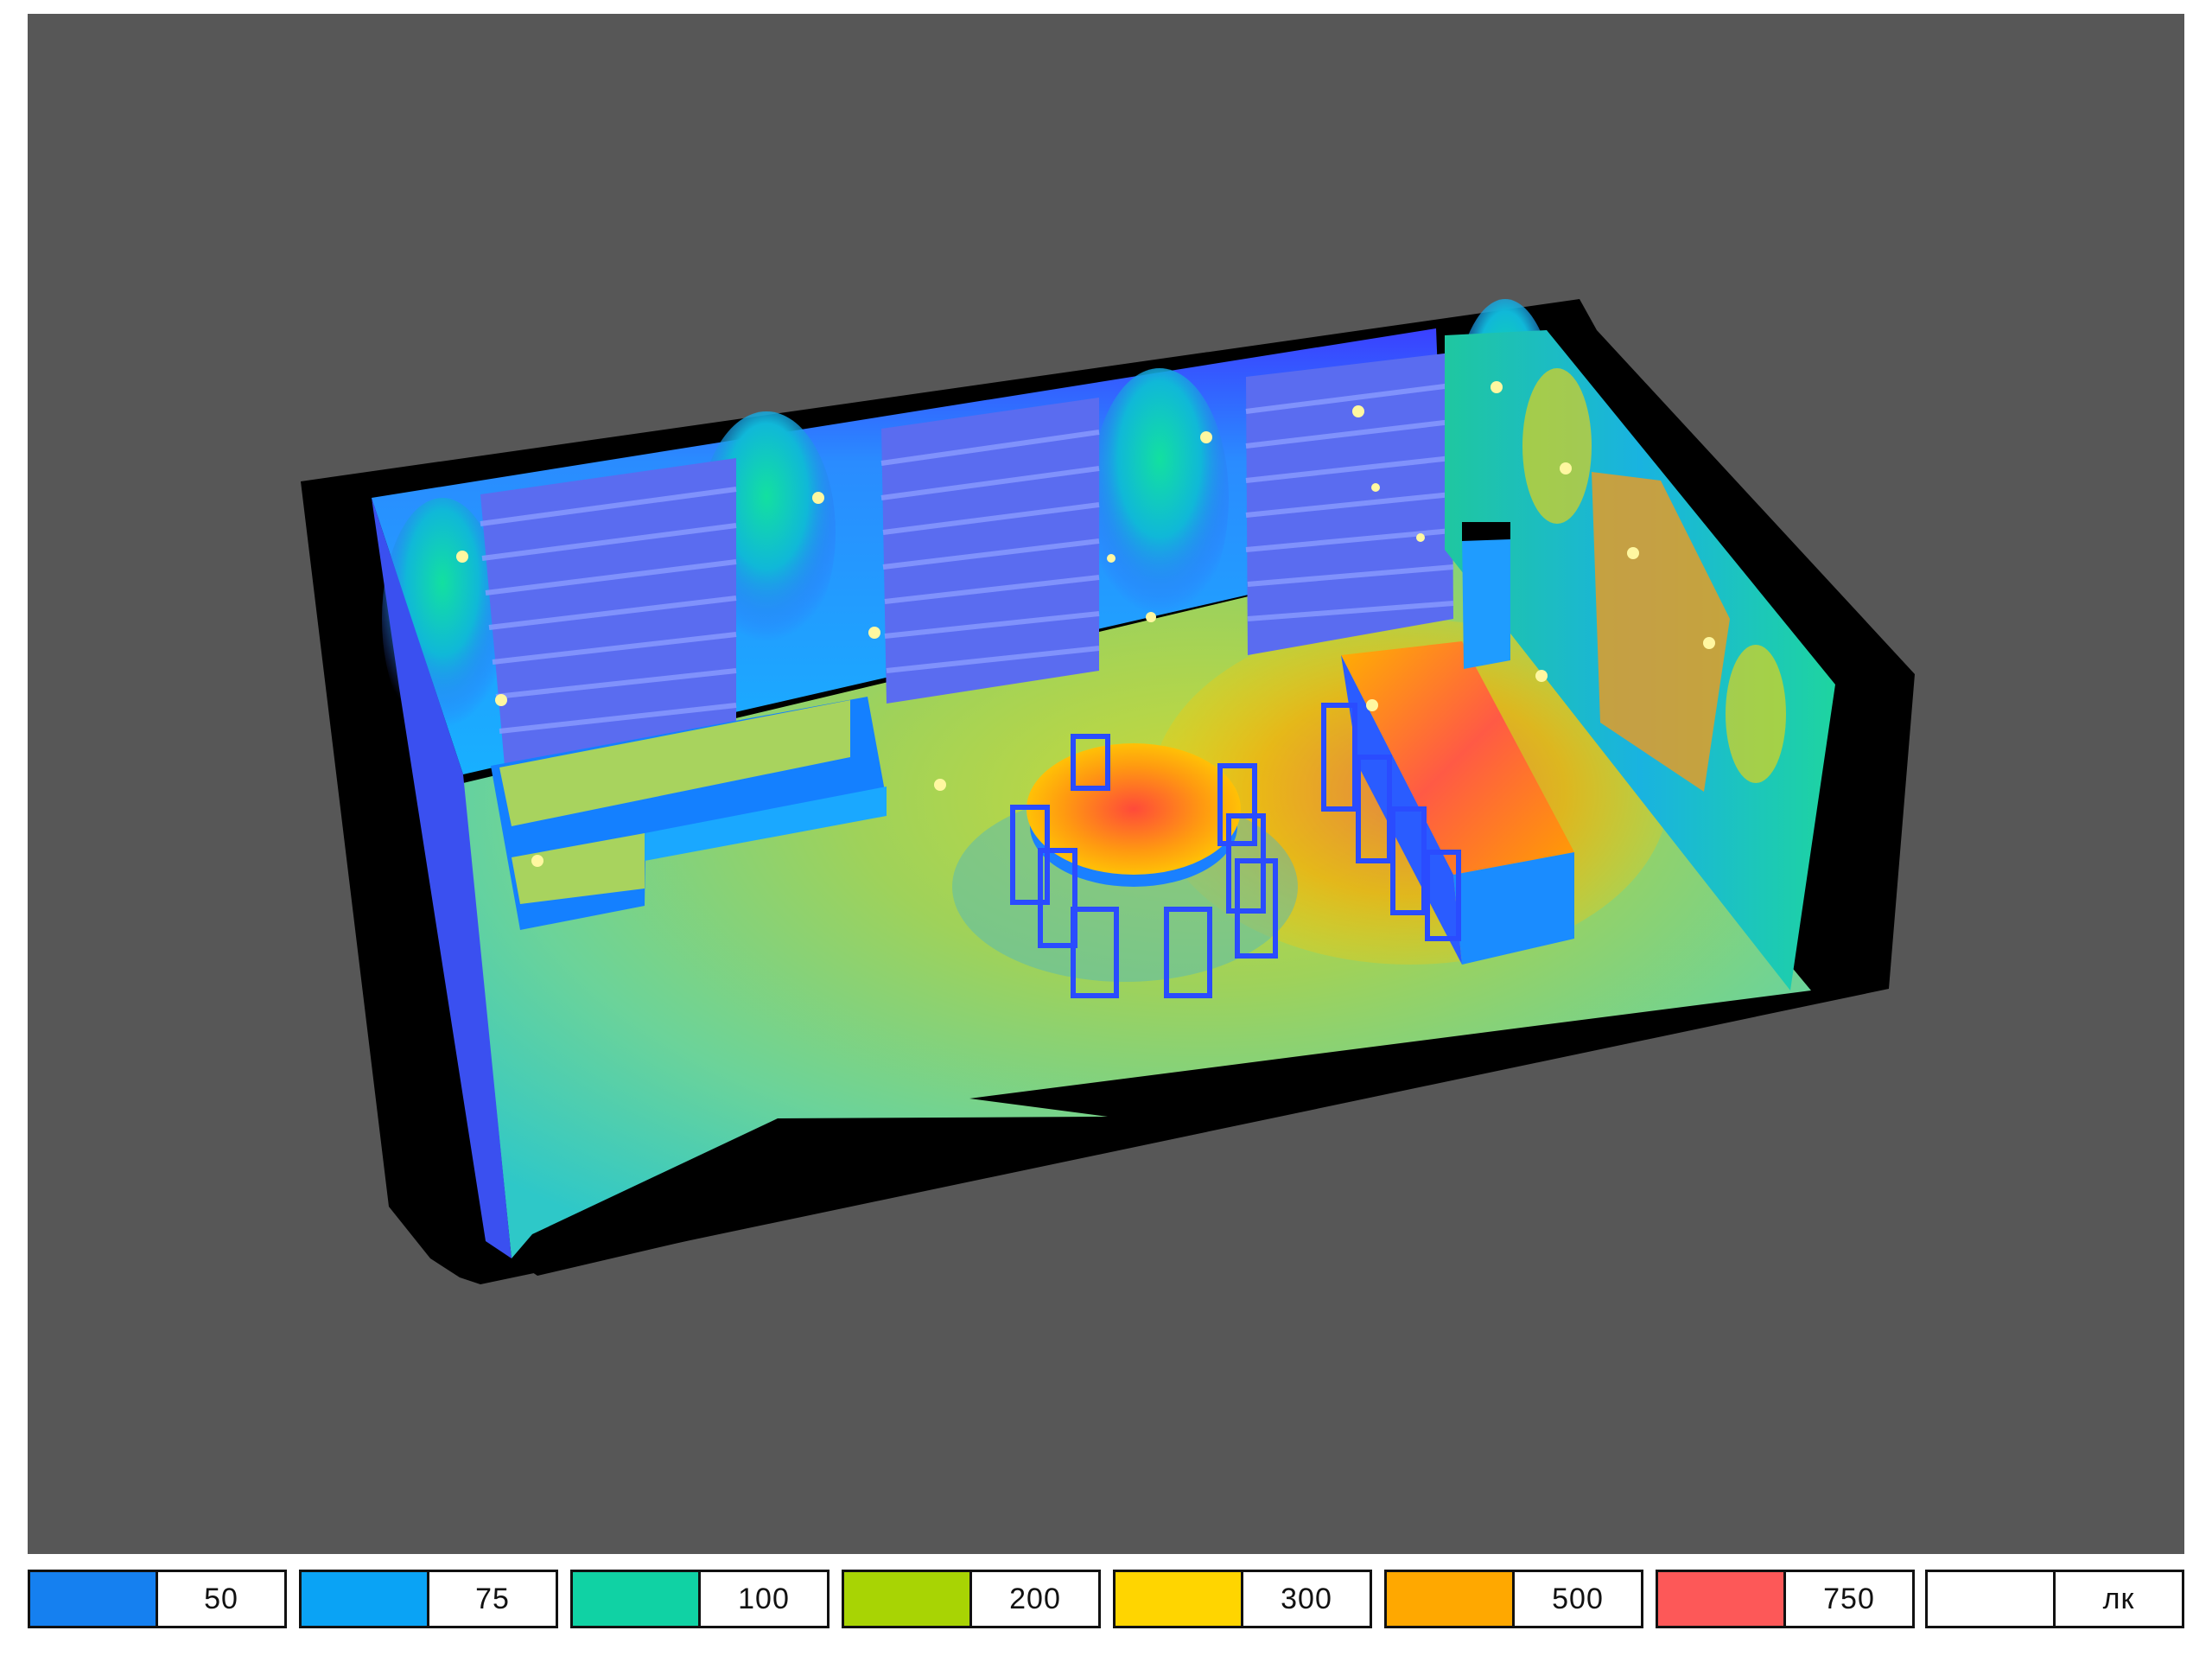  Describe the element at coordinates (1035, 1598) in the screenshot. I see `legend-label: 200` at that location.